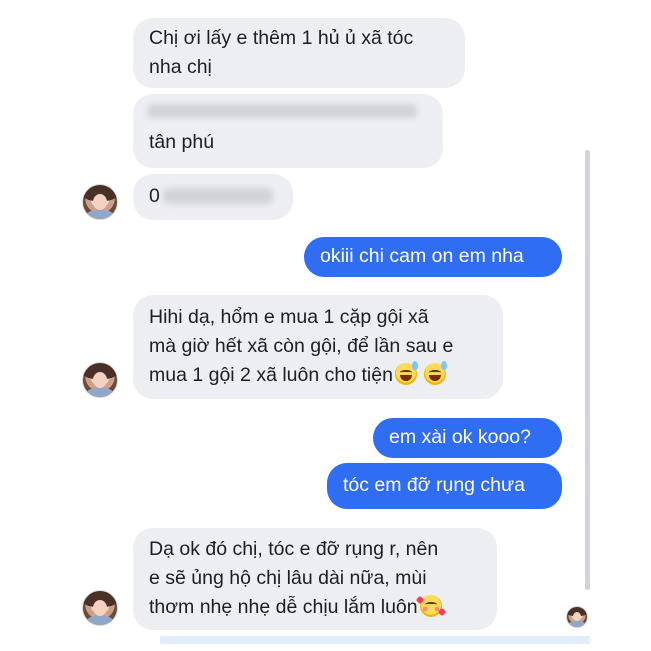 Image resolution: width=651 pixels, height=651 pixels. I want to click on outgoing-message: em xài ok kooo?, so click(467, 438).